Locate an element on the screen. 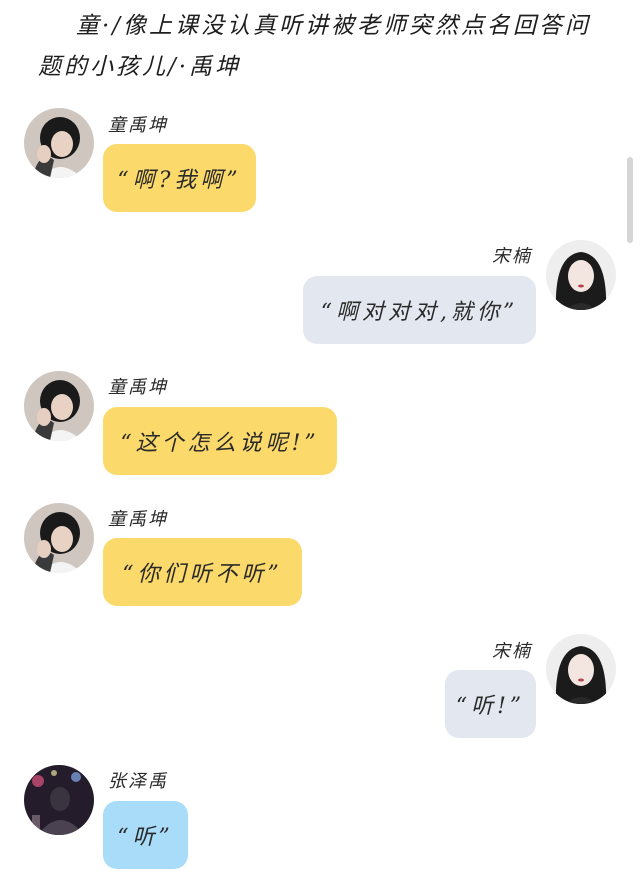 The height and width of the screenshot is (885, 640). message-bubble: “听!” is located at coordinates (490, 704).